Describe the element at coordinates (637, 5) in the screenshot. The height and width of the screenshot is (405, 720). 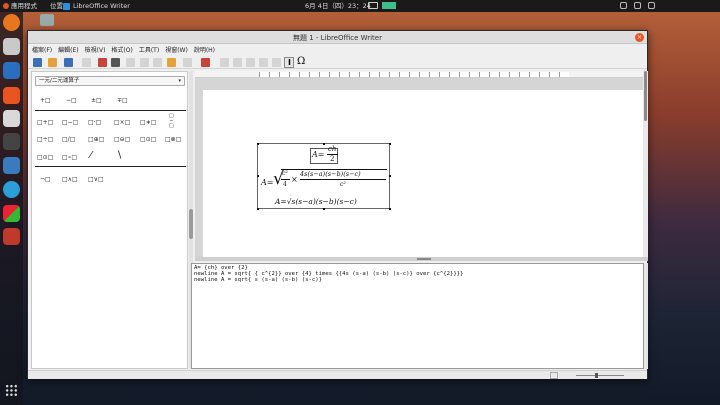
I see `volume-icon` at that location.